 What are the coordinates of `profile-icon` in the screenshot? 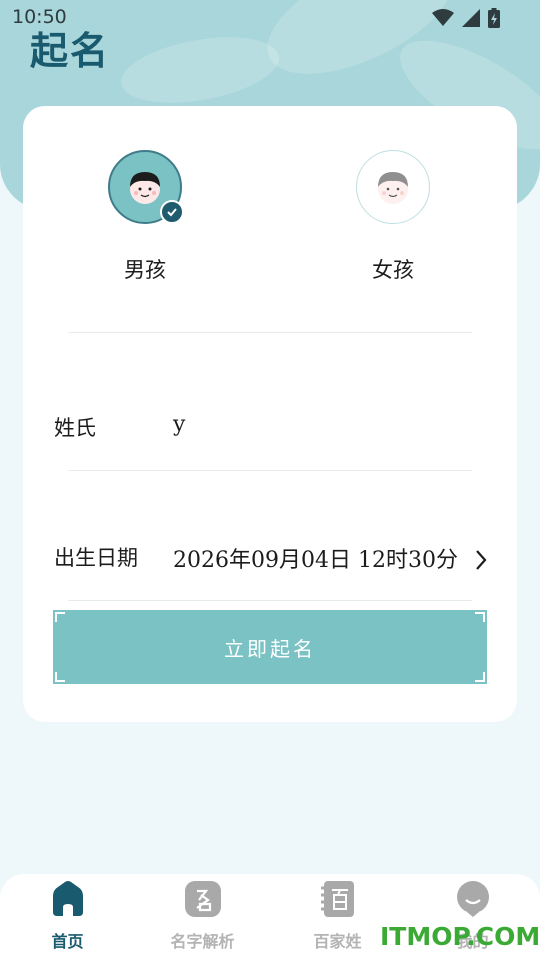 It's located at (472, 899).